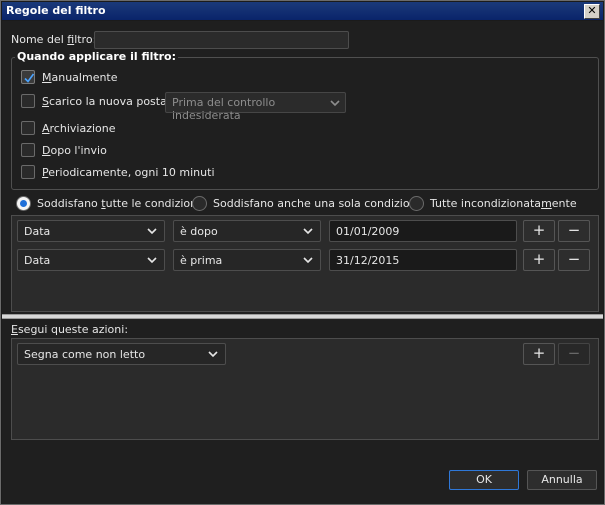 The height and width of the screenshot is (505, 605). I want to click on condition-2-field-select: Data, so click(91, 260).